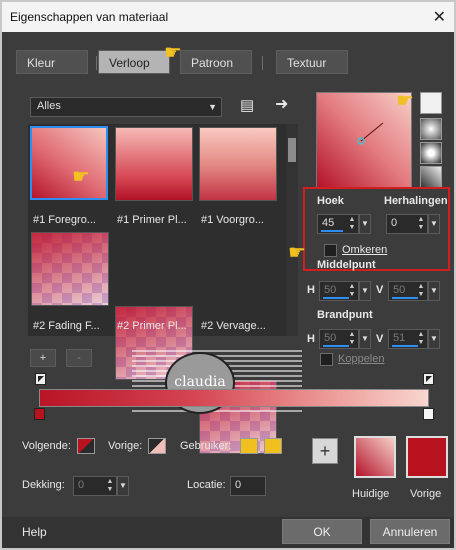  What do you see at coordinates (292, 150) in the screenshot?
I see `scrollbar-thumb` at bounding box center [292, 150].